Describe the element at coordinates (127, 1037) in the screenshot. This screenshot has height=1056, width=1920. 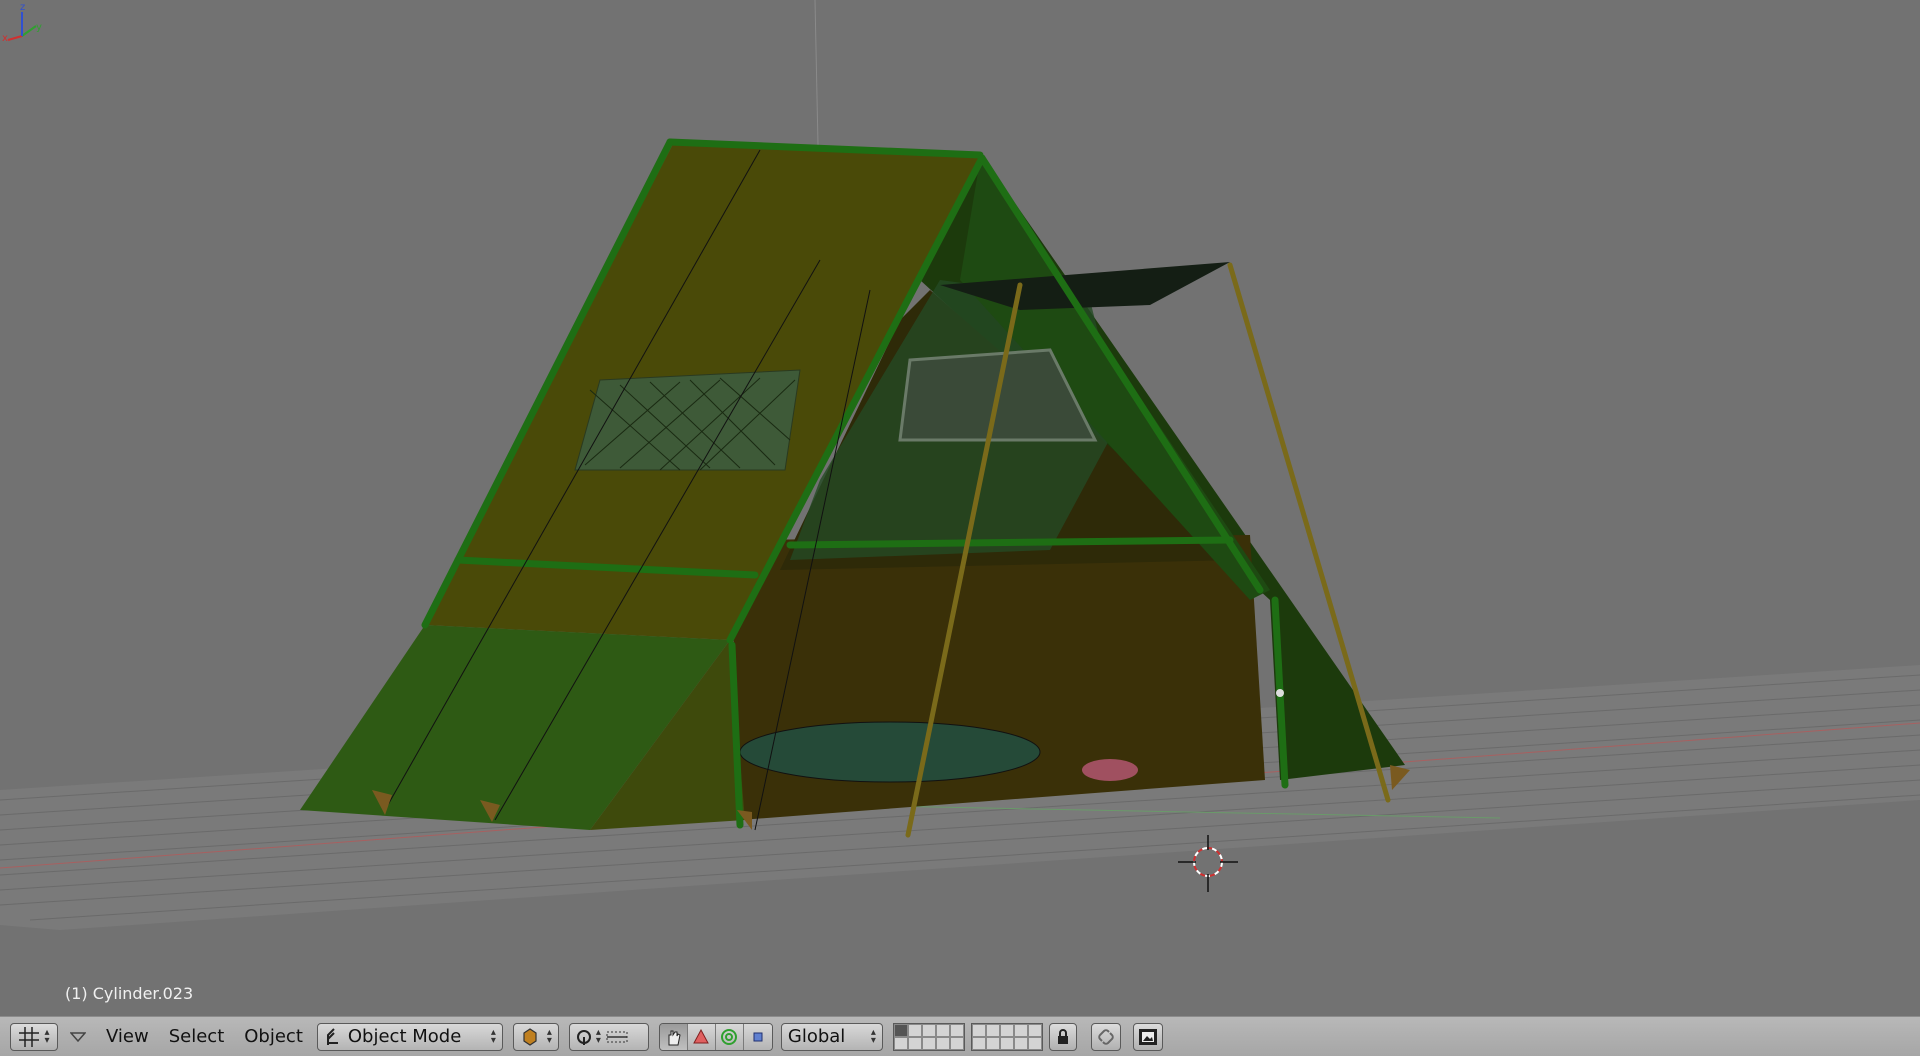
I see `menu-view: View` at that location.